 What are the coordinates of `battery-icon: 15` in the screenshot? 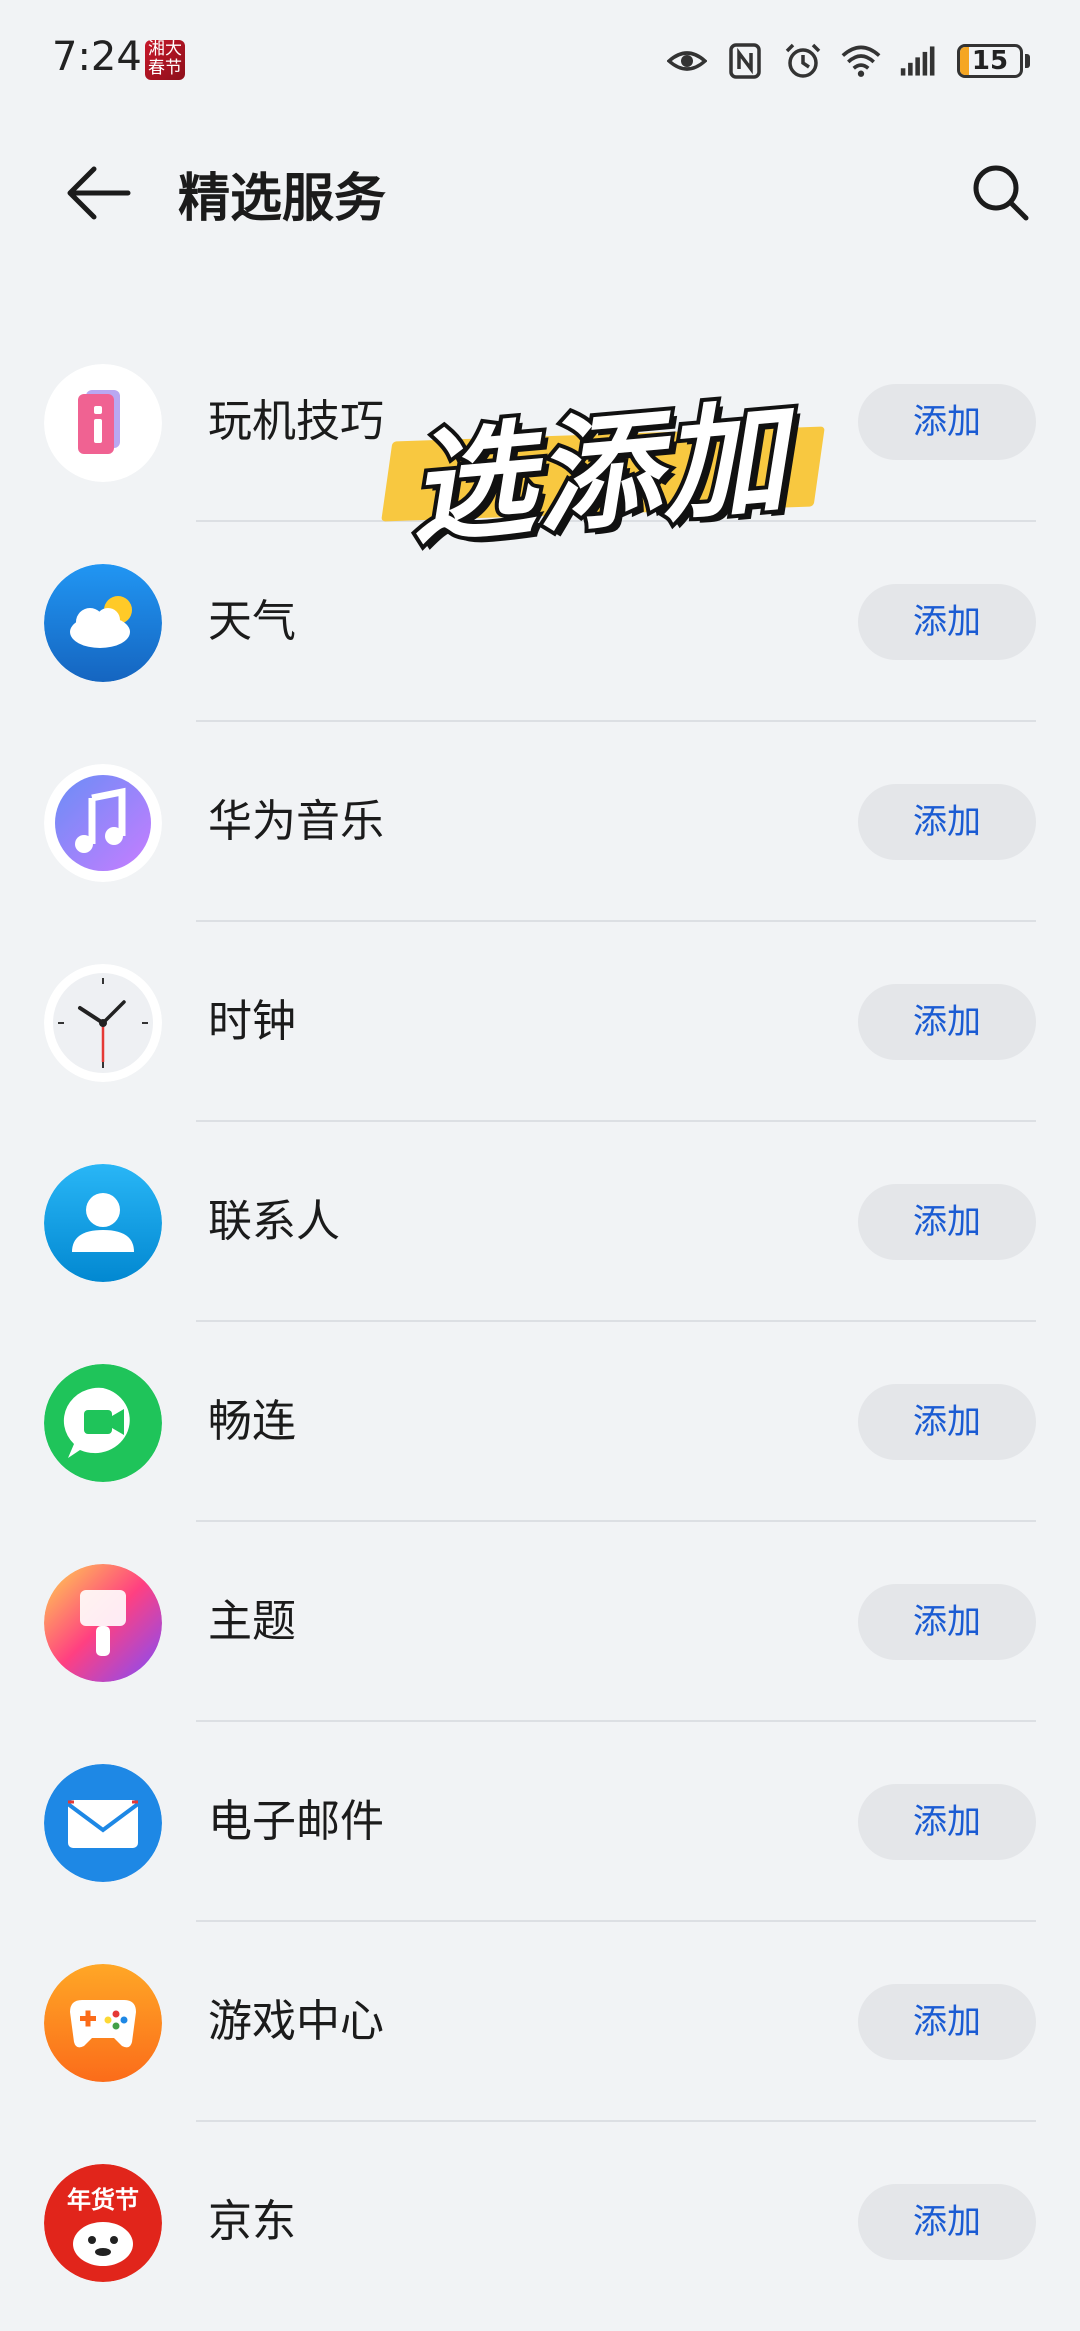 It's located at (993, 61).